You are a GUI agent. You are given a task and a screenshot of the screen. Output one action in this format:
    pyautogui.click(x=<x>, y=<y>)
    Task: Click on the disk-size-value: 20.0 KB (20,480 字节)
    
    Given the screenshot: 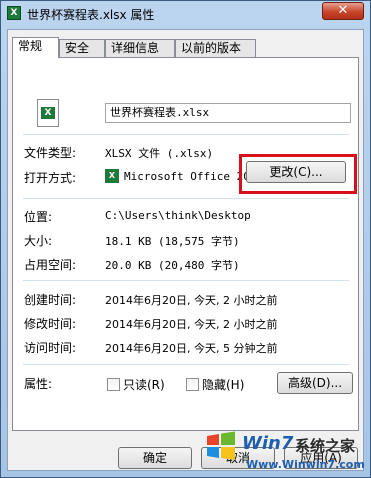 What is the action you would take?
    pyautogui.click(x=172, y=265)
    